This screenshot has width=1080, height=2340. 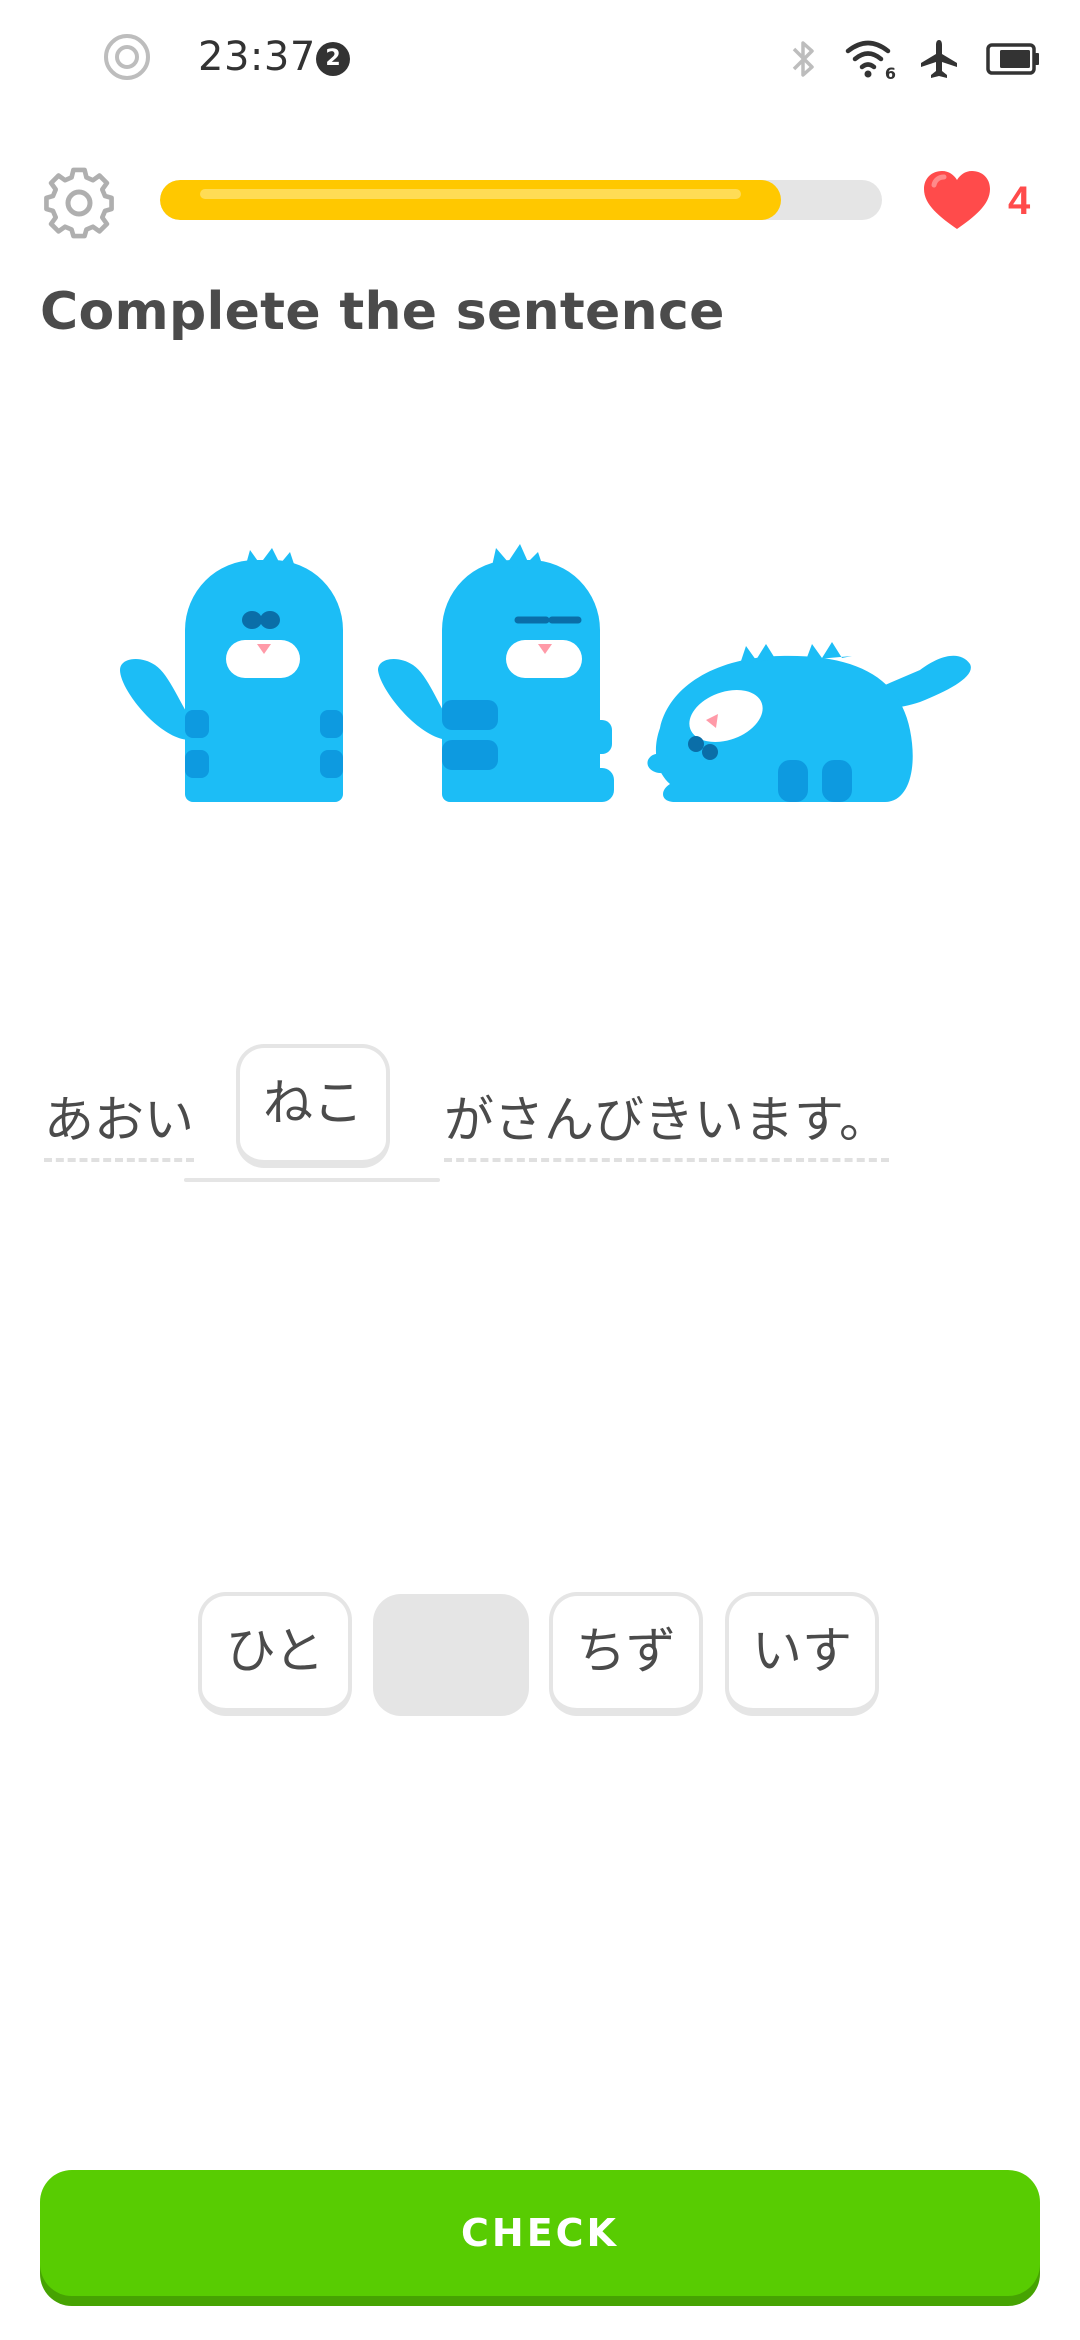 I want to click on settings-button, so click(x=79, y=203).